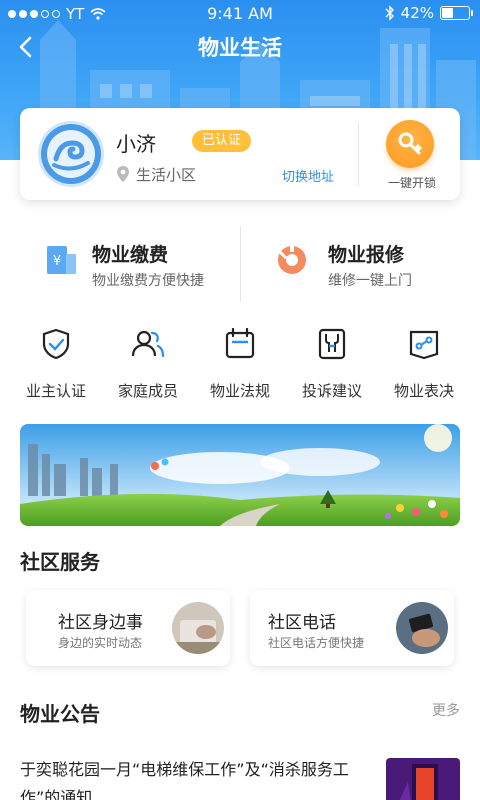  What do you see at coordinates (239, 391) in the screenshot?
I see `grid-label: 物业法规` at bounding box center [239, 391].